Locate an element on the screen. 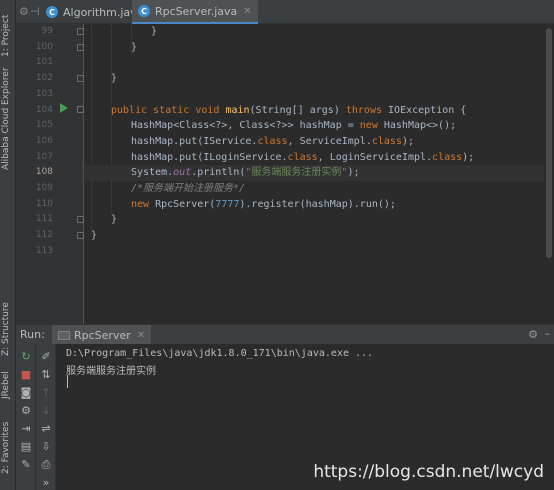  tab-rpcserver-java: C RpcServer.java ✕ is located at coordinates (195, 12).